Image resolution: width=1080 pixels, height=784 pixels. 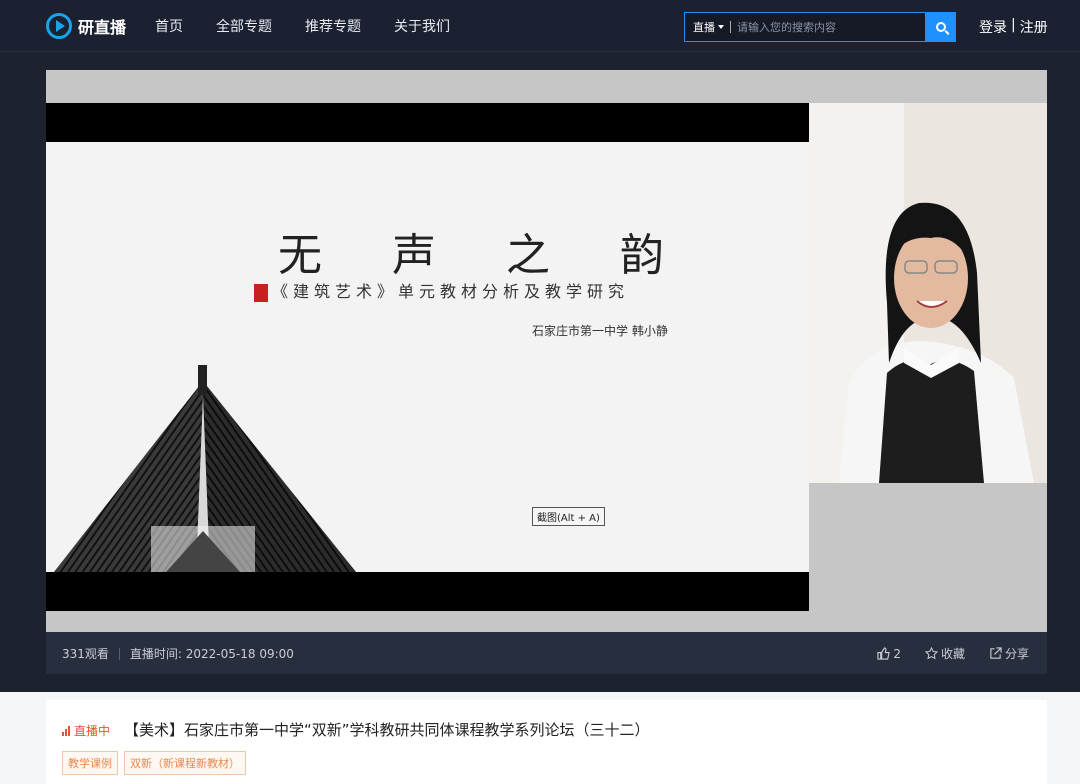 I want to click on live-status-label: 直播中, so click(x=92, y=731).